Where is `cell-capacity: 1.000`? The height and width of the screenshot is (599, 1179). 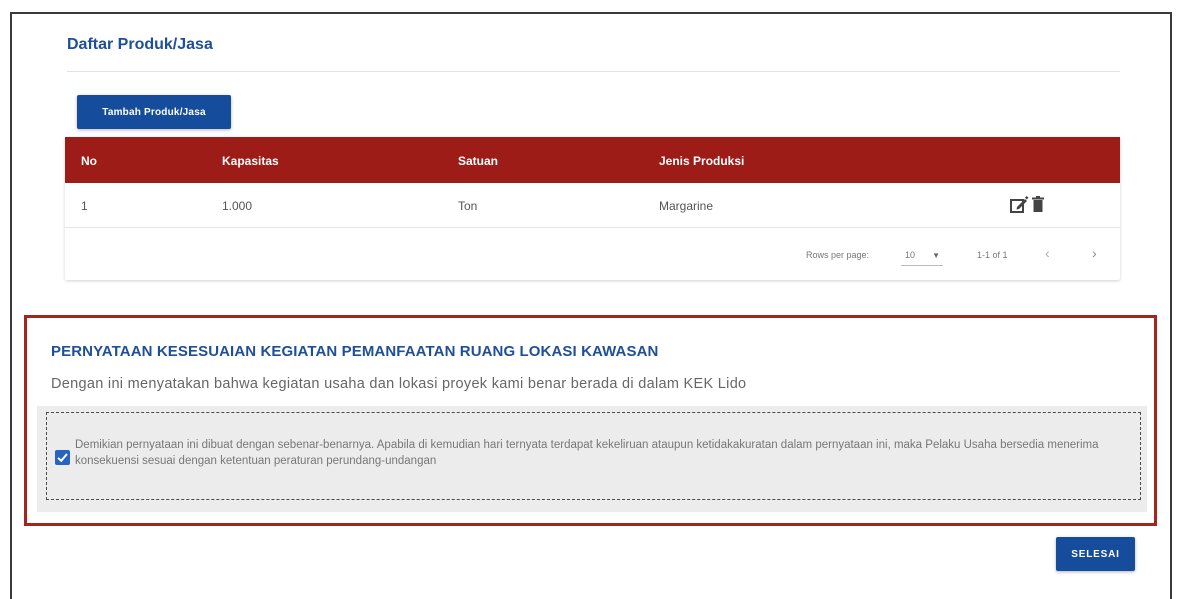
cell-capacity: 1.000 is located at coordinates (237, 206).